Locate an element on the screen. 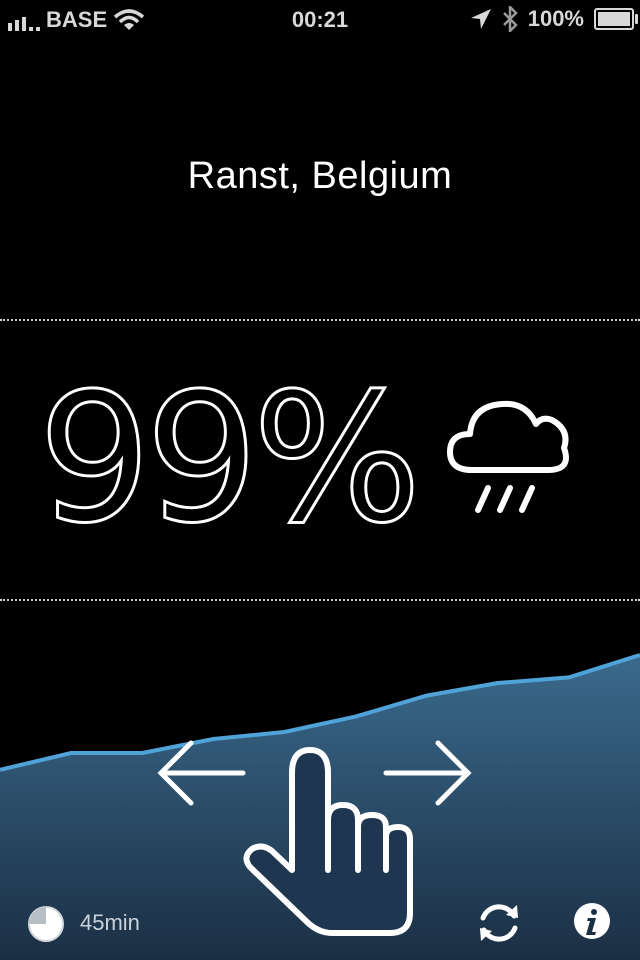 The image size is (640, 960). location-title: Ranst, Belgium is located at coordinates (320, 176).